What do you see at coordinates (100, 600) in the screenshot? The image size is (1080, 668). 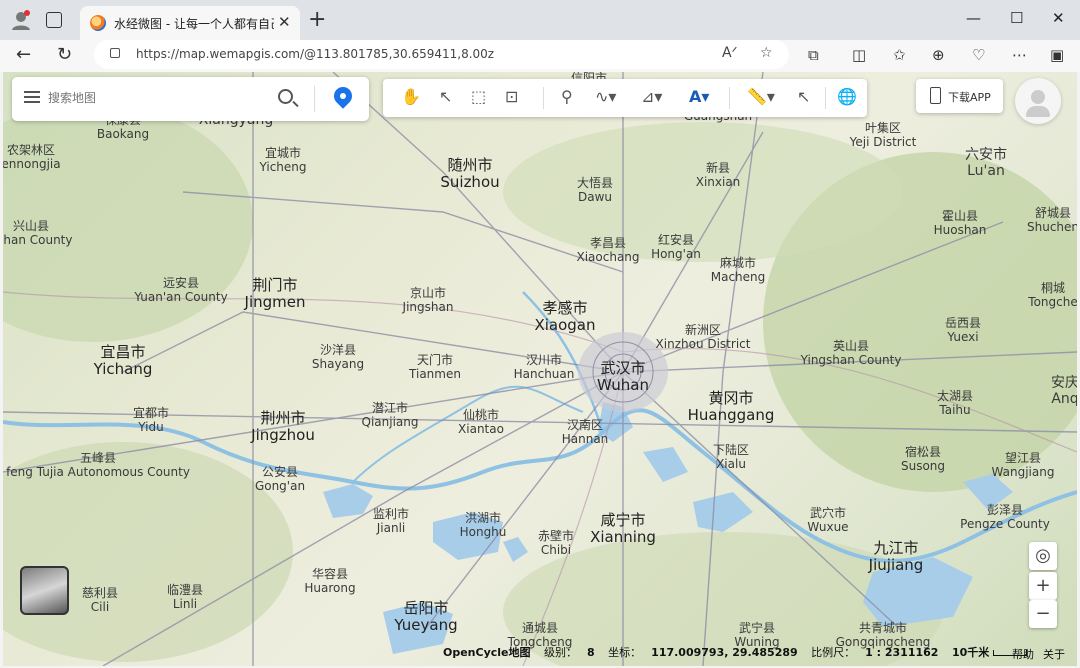 I see `city-label: 慈利县 Cili` at bounding box center [100, 600].